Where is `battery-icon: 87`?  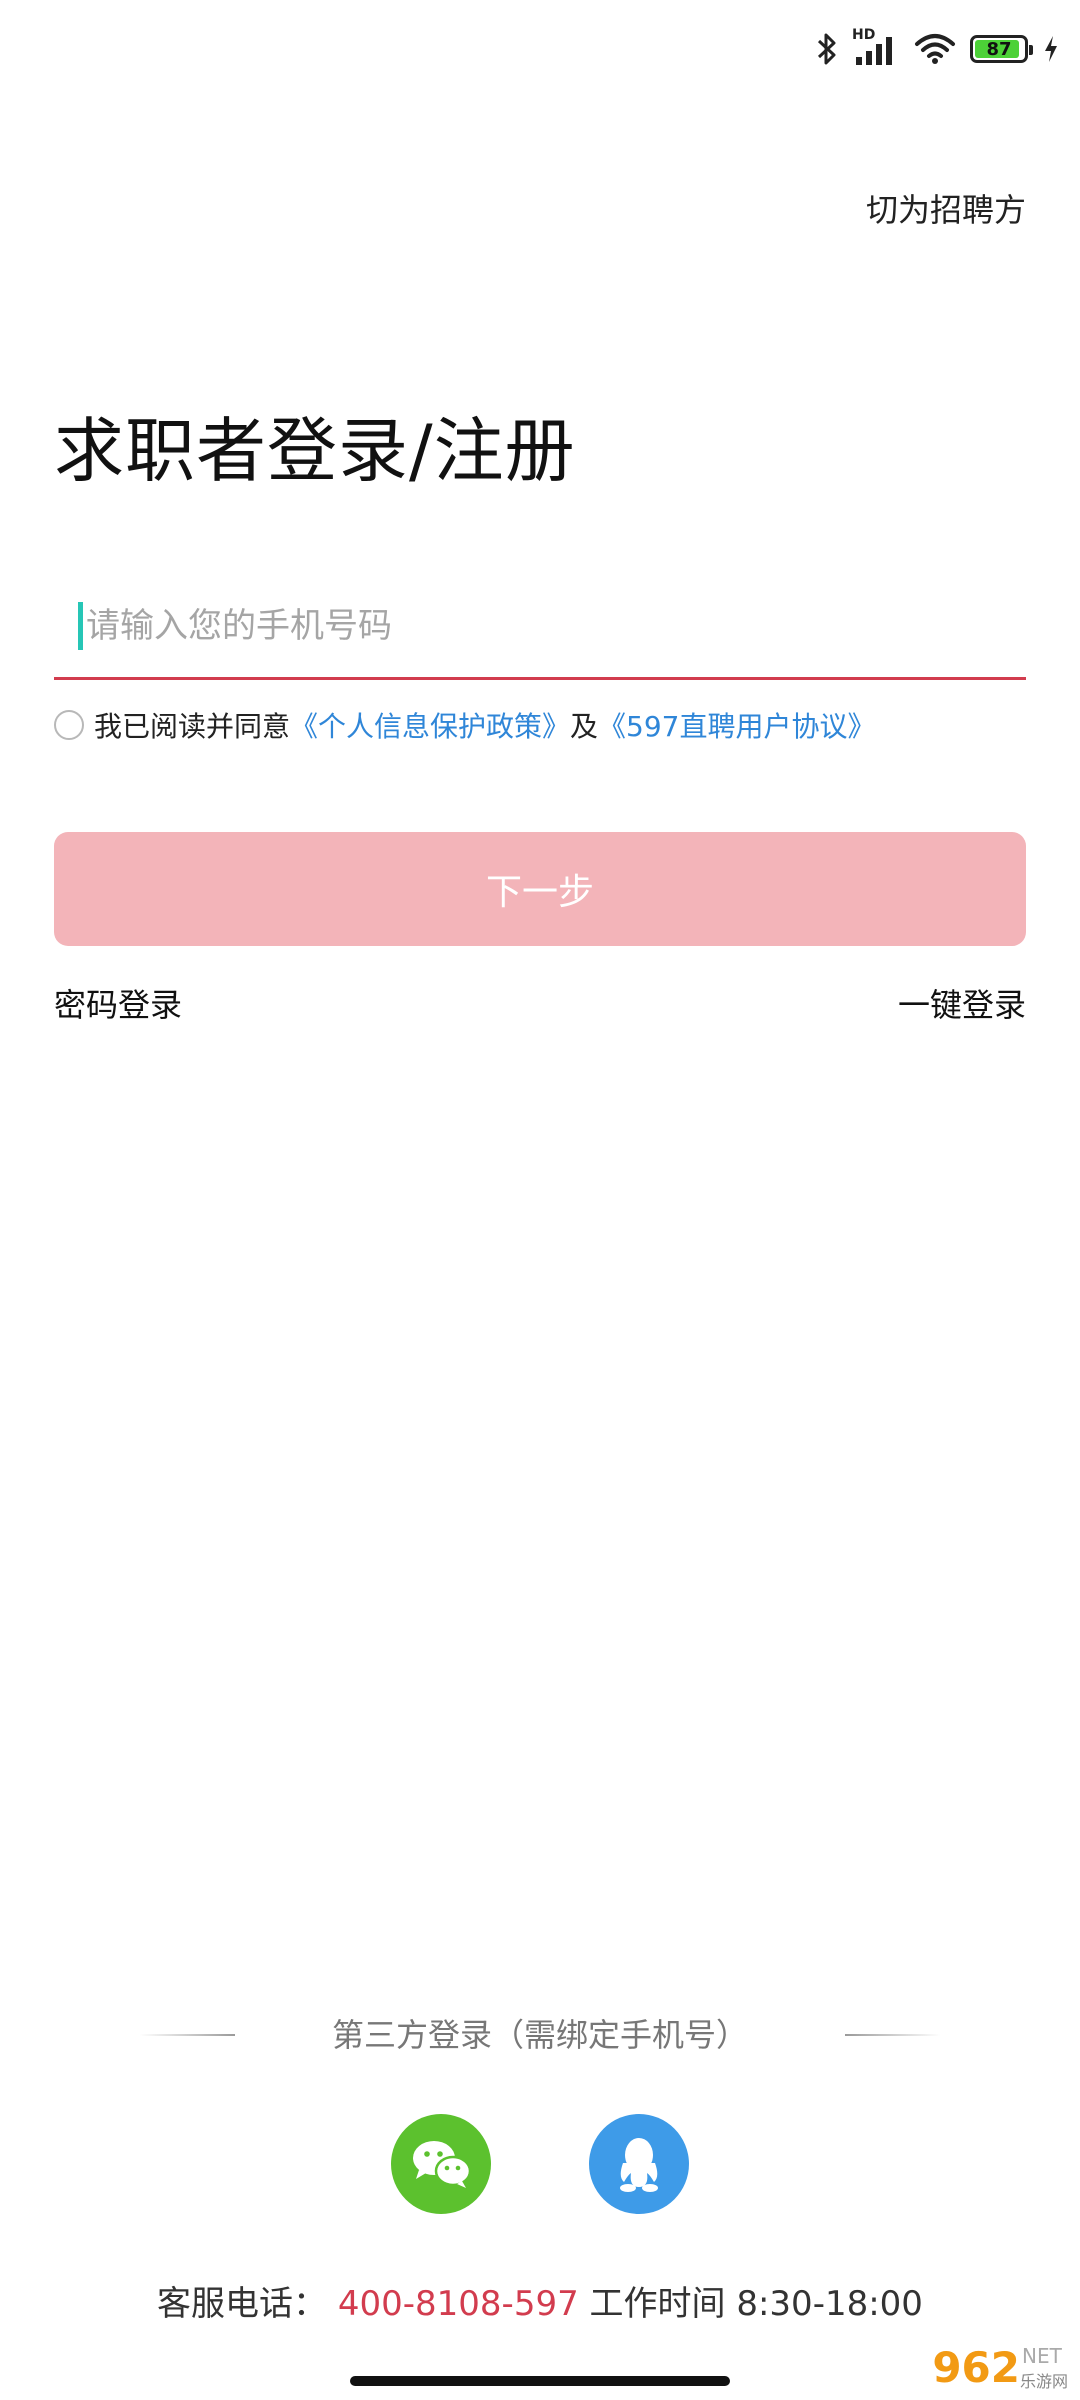 battery-icon: 87 is located at coordinates (1001, 49).